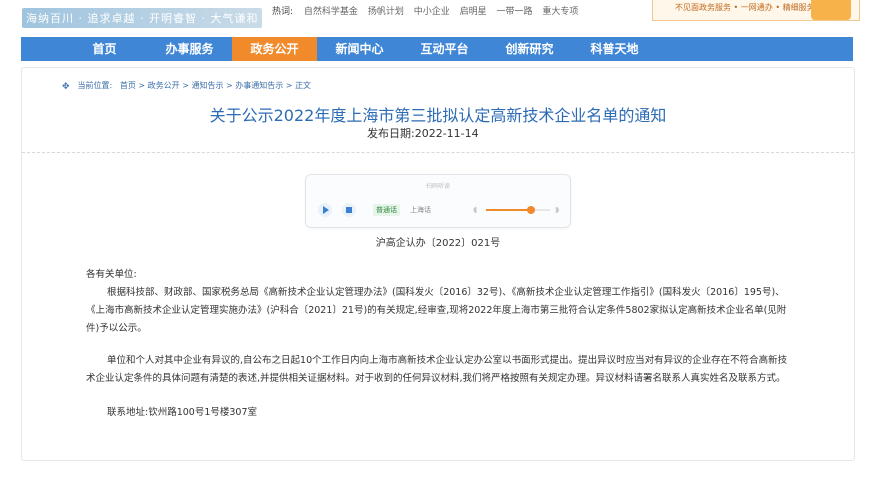 Image resolution: width=869 pixels, height=492 pixels. What do you see at coordinates (831, 10) in the screenshot?
I see `promo-badge` at bounding box center [831, 10].